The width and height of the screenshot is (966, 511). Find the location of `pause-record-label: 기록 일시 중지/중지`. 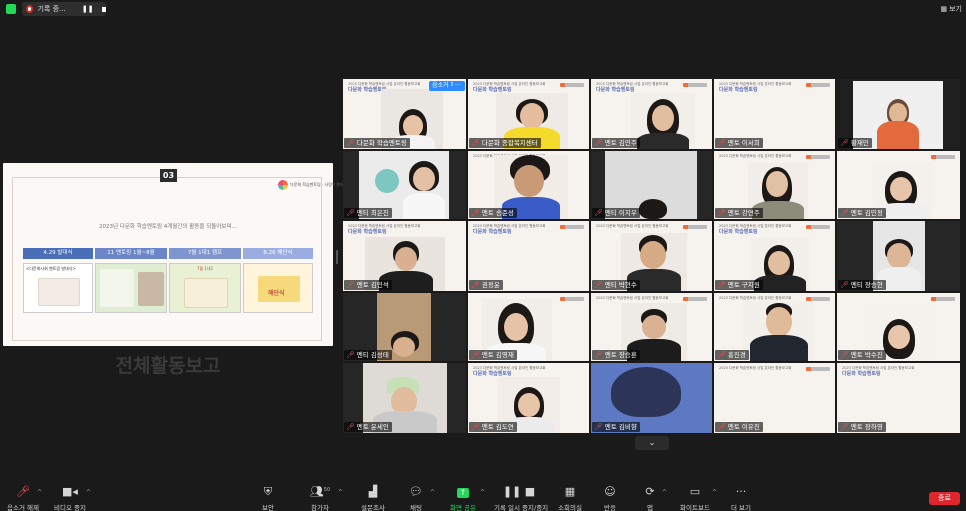

pause-record-label: 기록 일시 중지/중지 is located at coordinates (521, 507).